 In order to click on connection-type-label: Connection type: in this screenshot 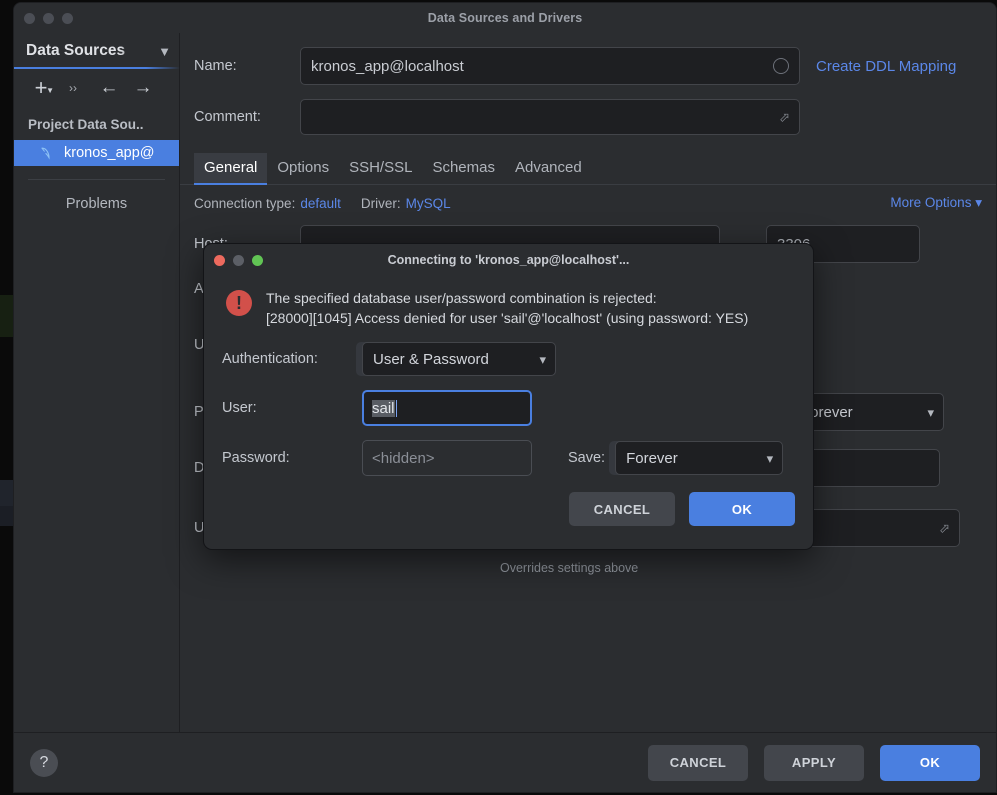, I will do `click(245, 203)`.